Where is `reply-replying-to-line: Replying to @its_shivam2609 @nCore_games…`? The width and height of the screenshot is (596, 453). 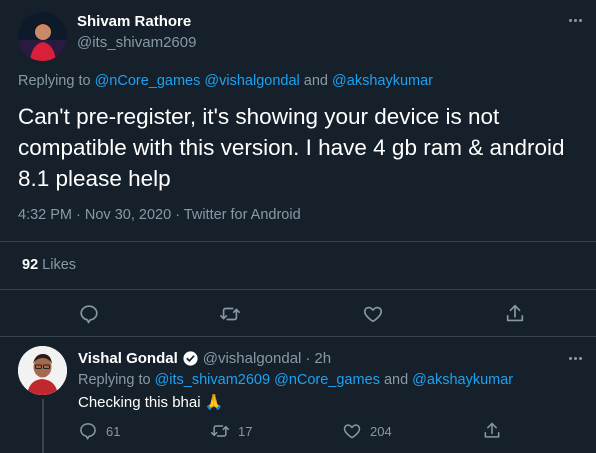
reply-replying-to-line: Replying to @its_shivam2609 @nCore_games… is located at coordinates (295, 380).